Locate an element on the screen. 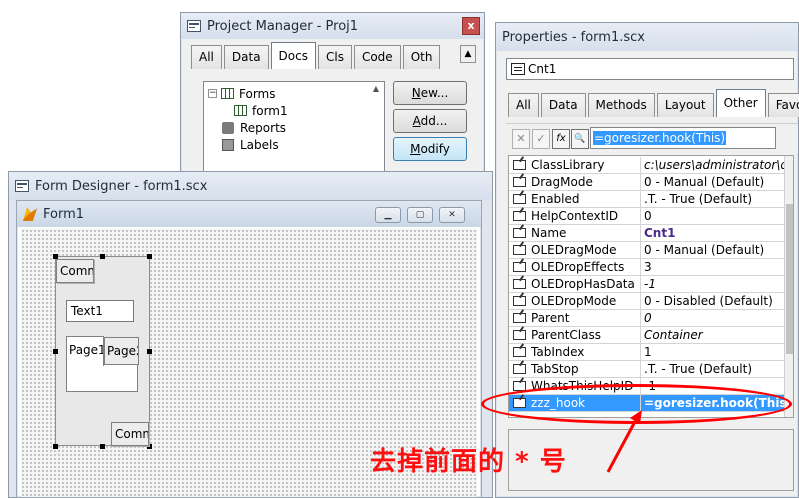 The width and height of the screenshot is (799, 498). command1-button: Comm is located at coordinates (75, 271).